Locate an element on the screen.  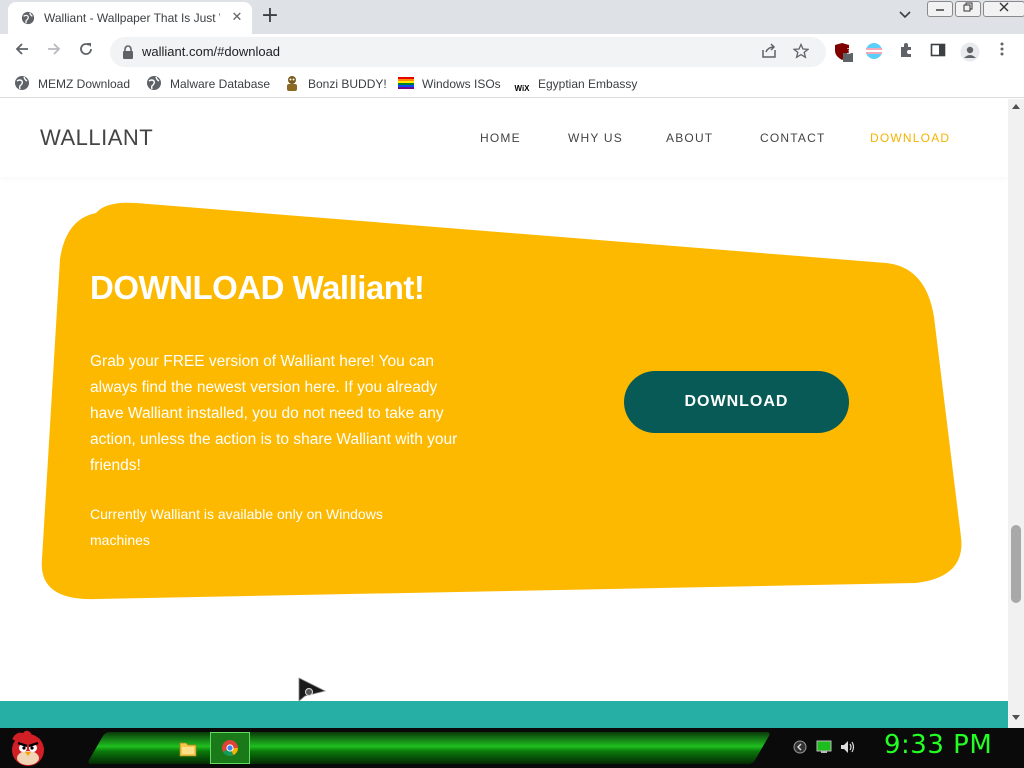
address-bar: walliant.com/#download is located at coordinates (468, 52).